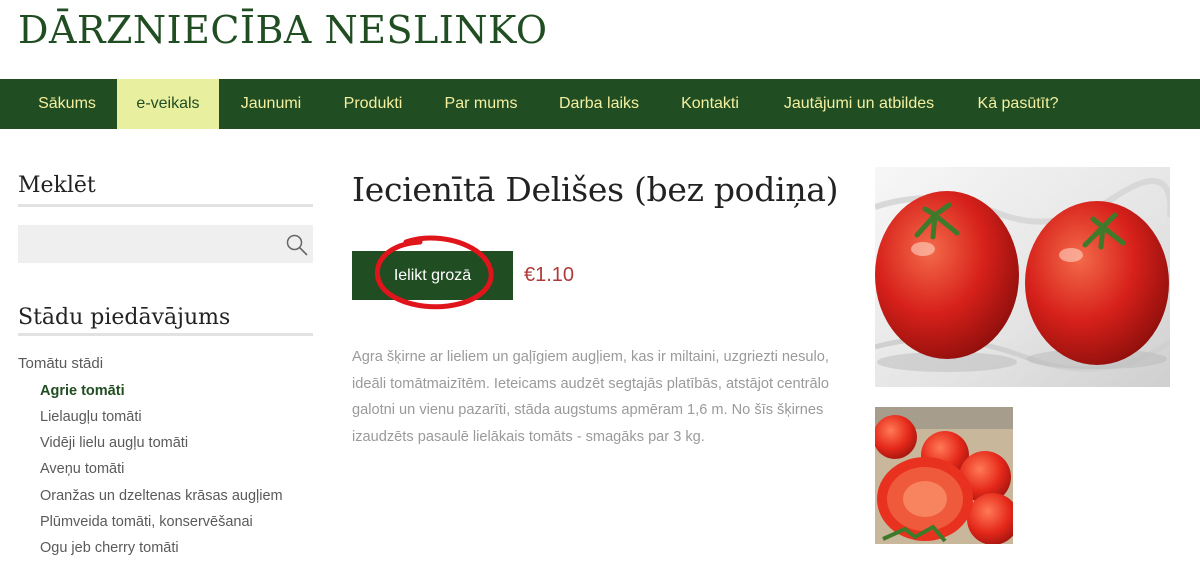 The height and width of the screenshot is (564, 1200). What do you see at coordinates (373, 104) in the screenshot?
I see `nav-item-produkti: Produkti` at bounding box center [373, 104].